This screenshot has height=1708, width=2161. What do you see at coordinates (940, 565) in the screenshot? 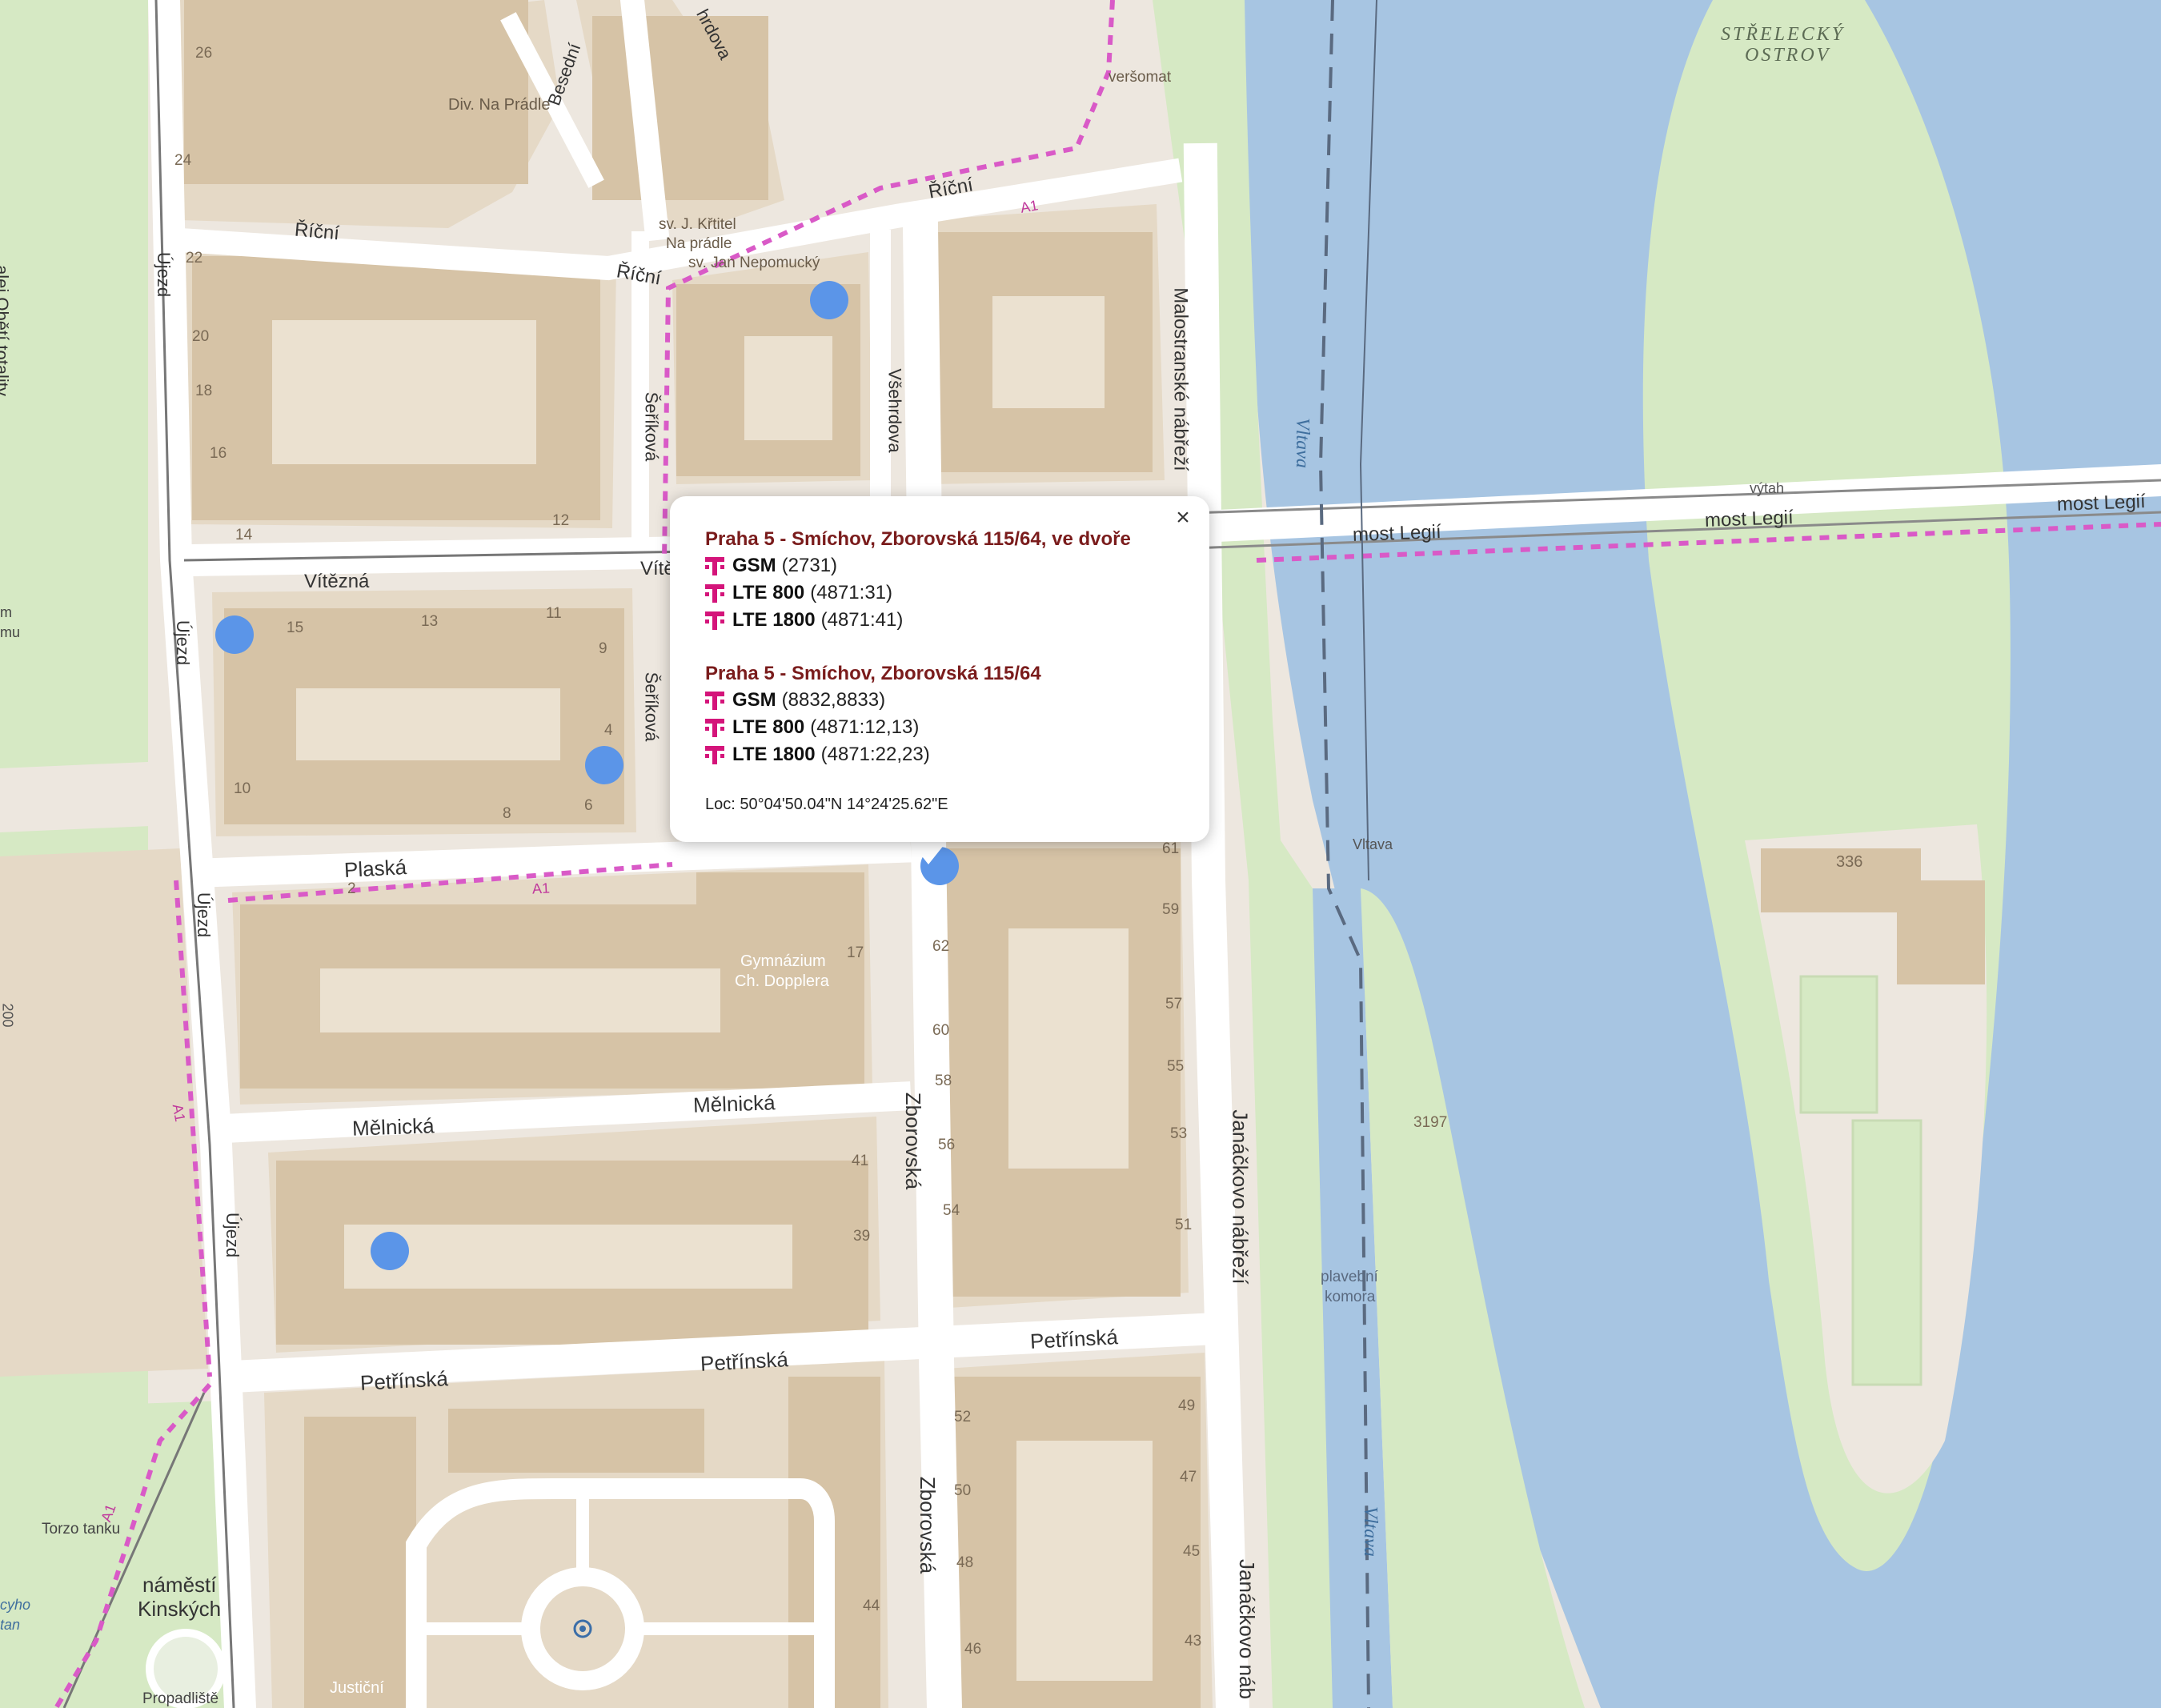
I see `band-row: GSM (2731)` at bounding box center [940, 565].